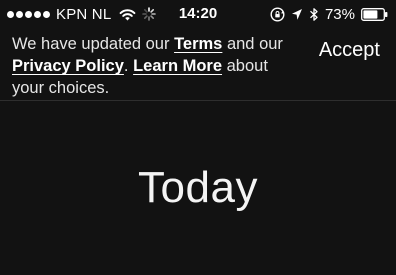 The image size is (396, 275). I want to click on banner-text-part: and our, so click(252, 44).